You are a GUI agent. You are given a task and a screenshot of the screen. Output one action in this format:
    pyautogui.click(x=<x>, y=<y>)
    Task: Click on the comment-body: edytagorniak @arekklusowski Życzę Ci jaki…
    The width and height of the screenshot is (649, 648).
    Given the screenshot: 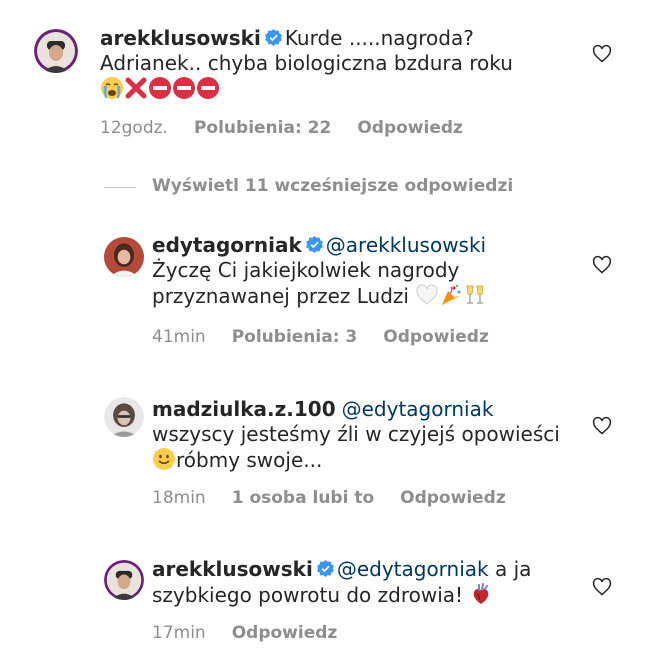 What is the action you would take?
    pyautogui.click(x=362, y=271)
    